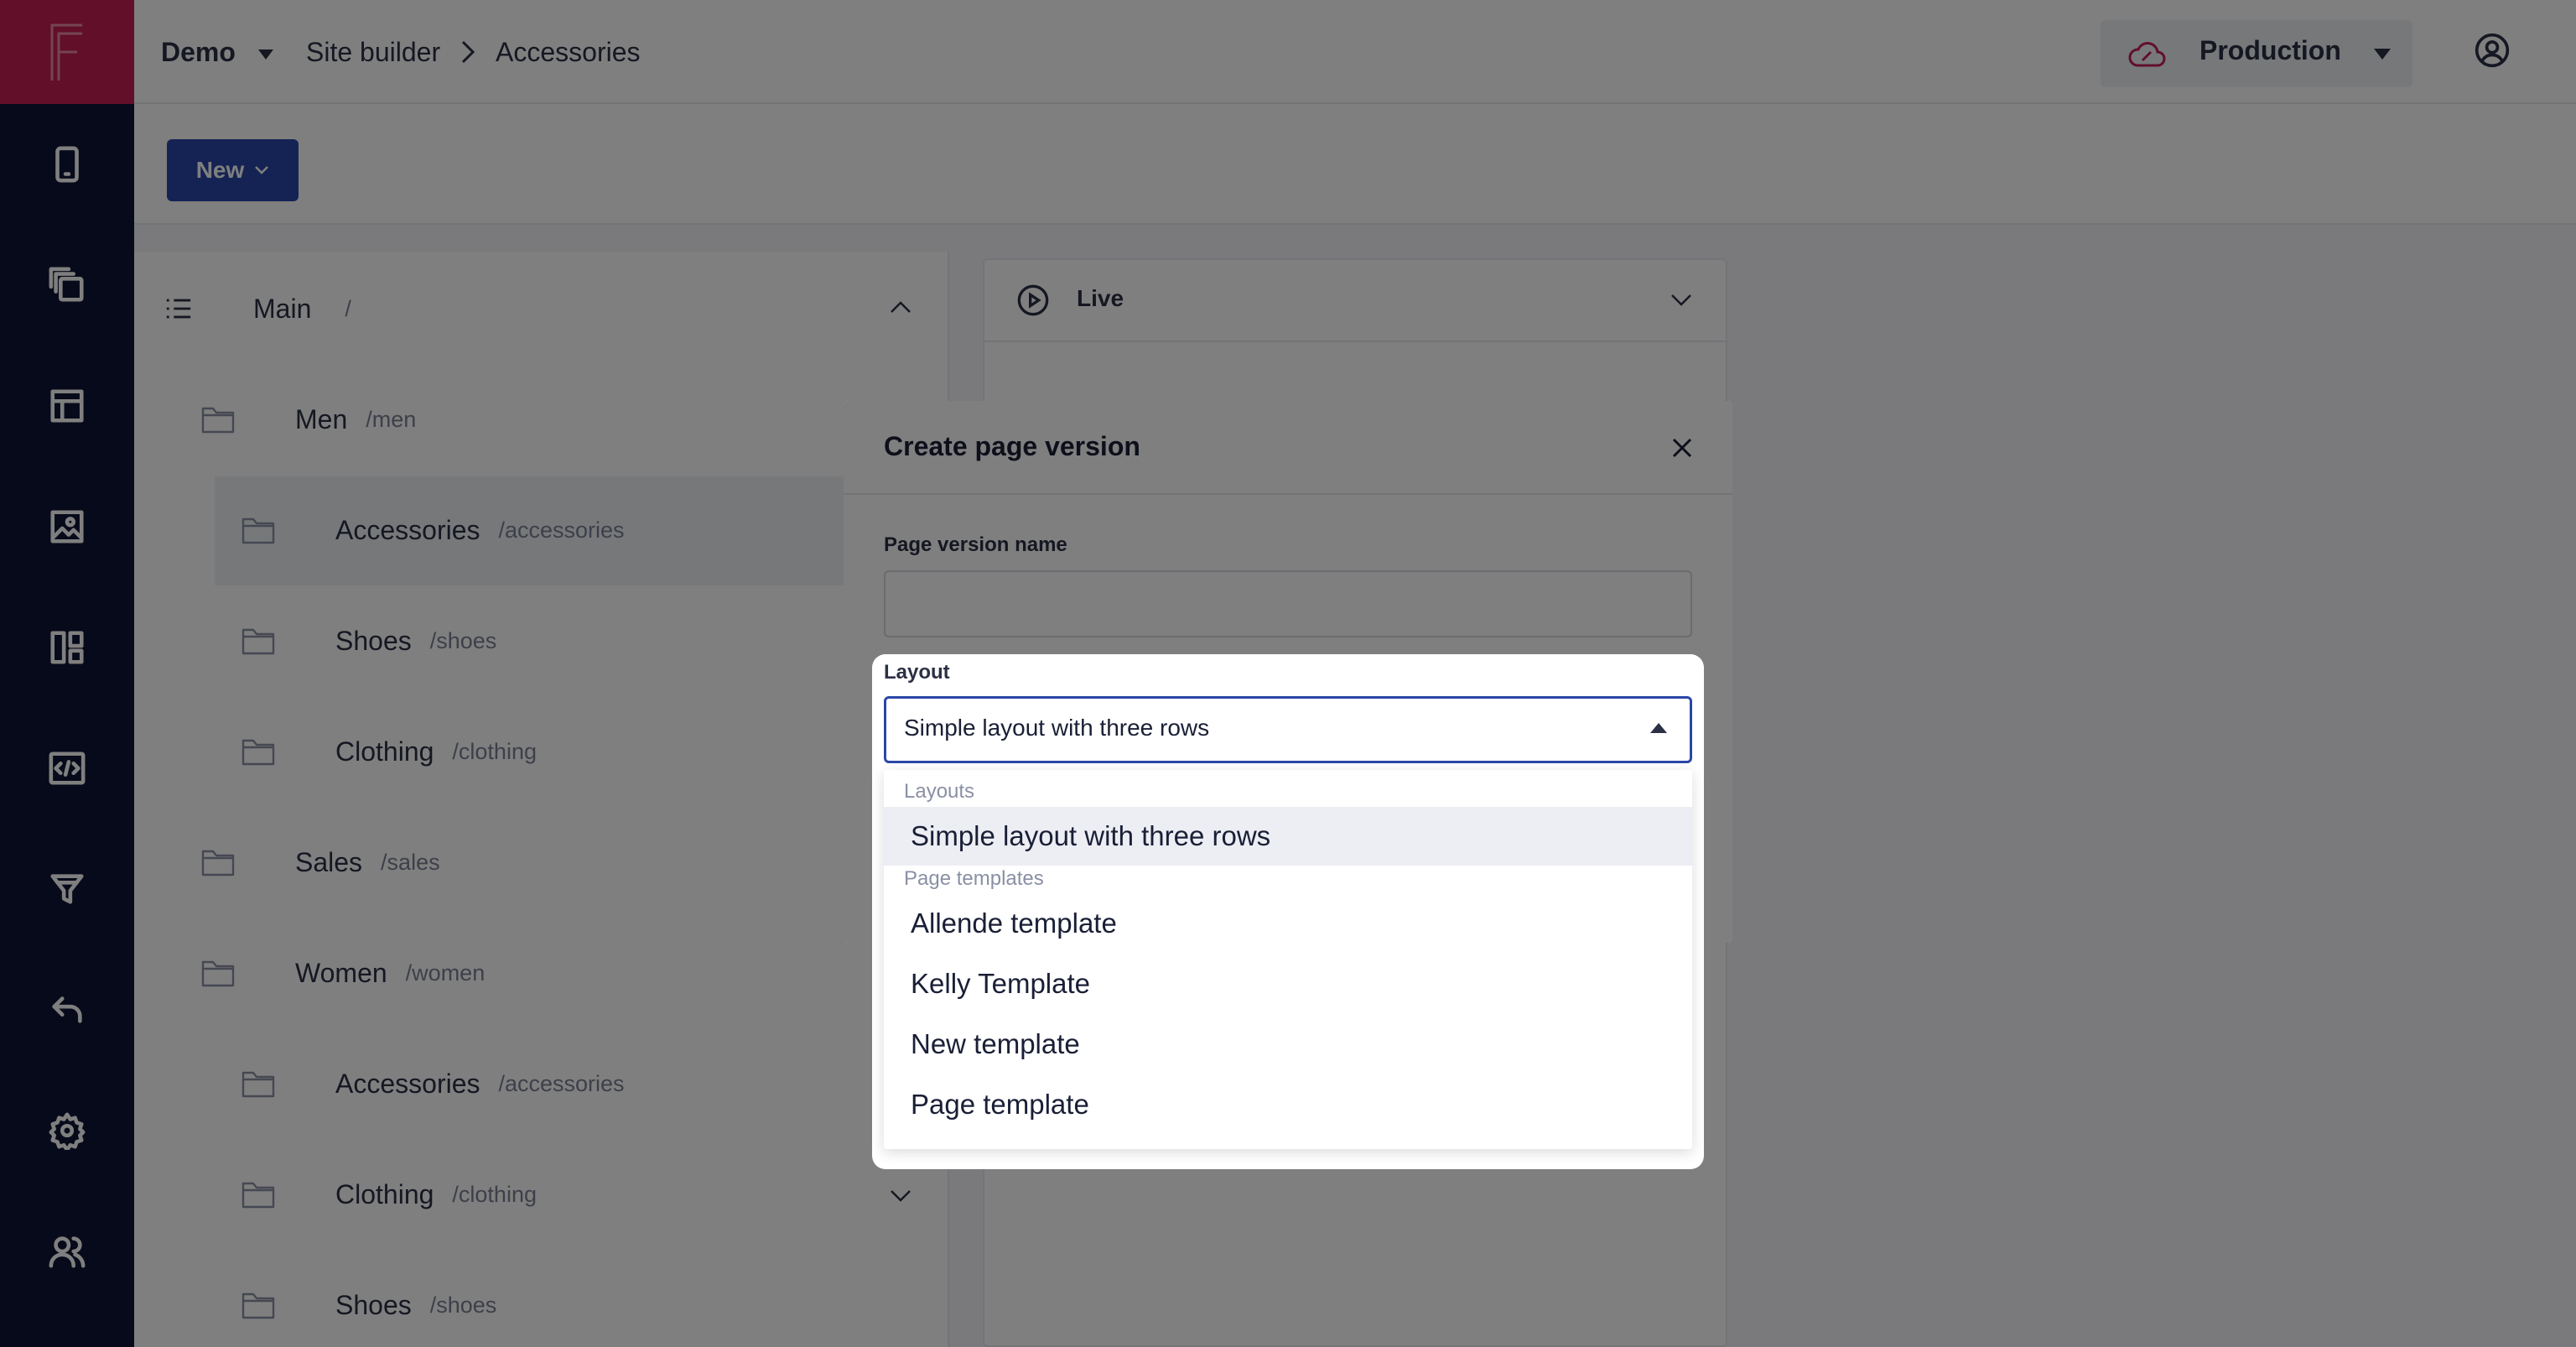 Image resolution: width=2576 pixels, height=1347 pixels. I want to click on dropdown-option: Simple layout with three rows, so click(1288, 837).